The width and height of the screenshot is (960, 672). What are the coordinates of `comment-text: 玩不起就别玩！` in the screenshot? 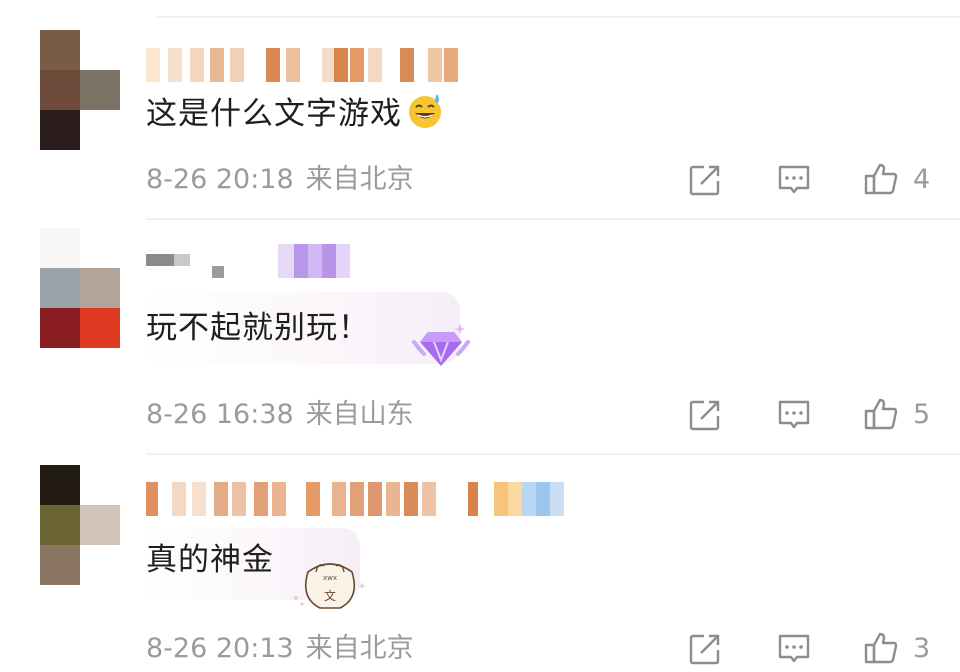 It's located at (258, 328).